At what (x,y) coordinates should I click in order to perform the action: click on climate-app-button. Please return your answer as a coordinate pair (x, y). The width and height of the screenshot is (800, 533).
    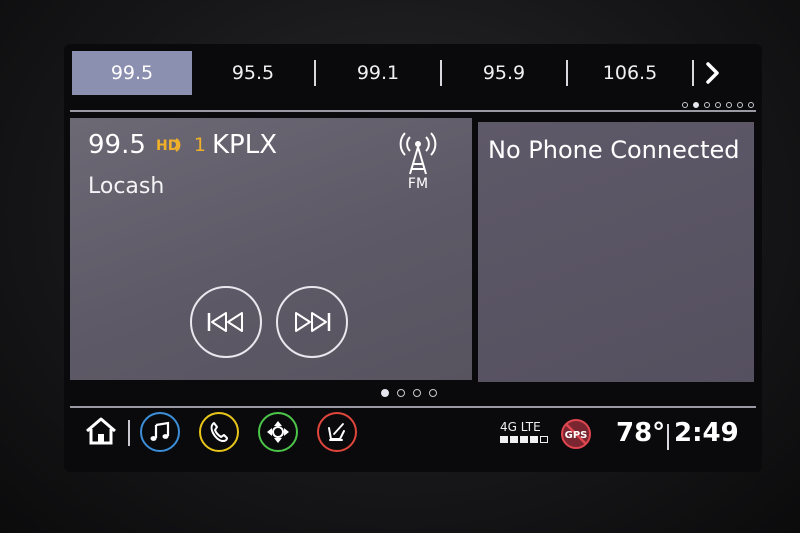
    Looking at the image, I should click on (337, 432).